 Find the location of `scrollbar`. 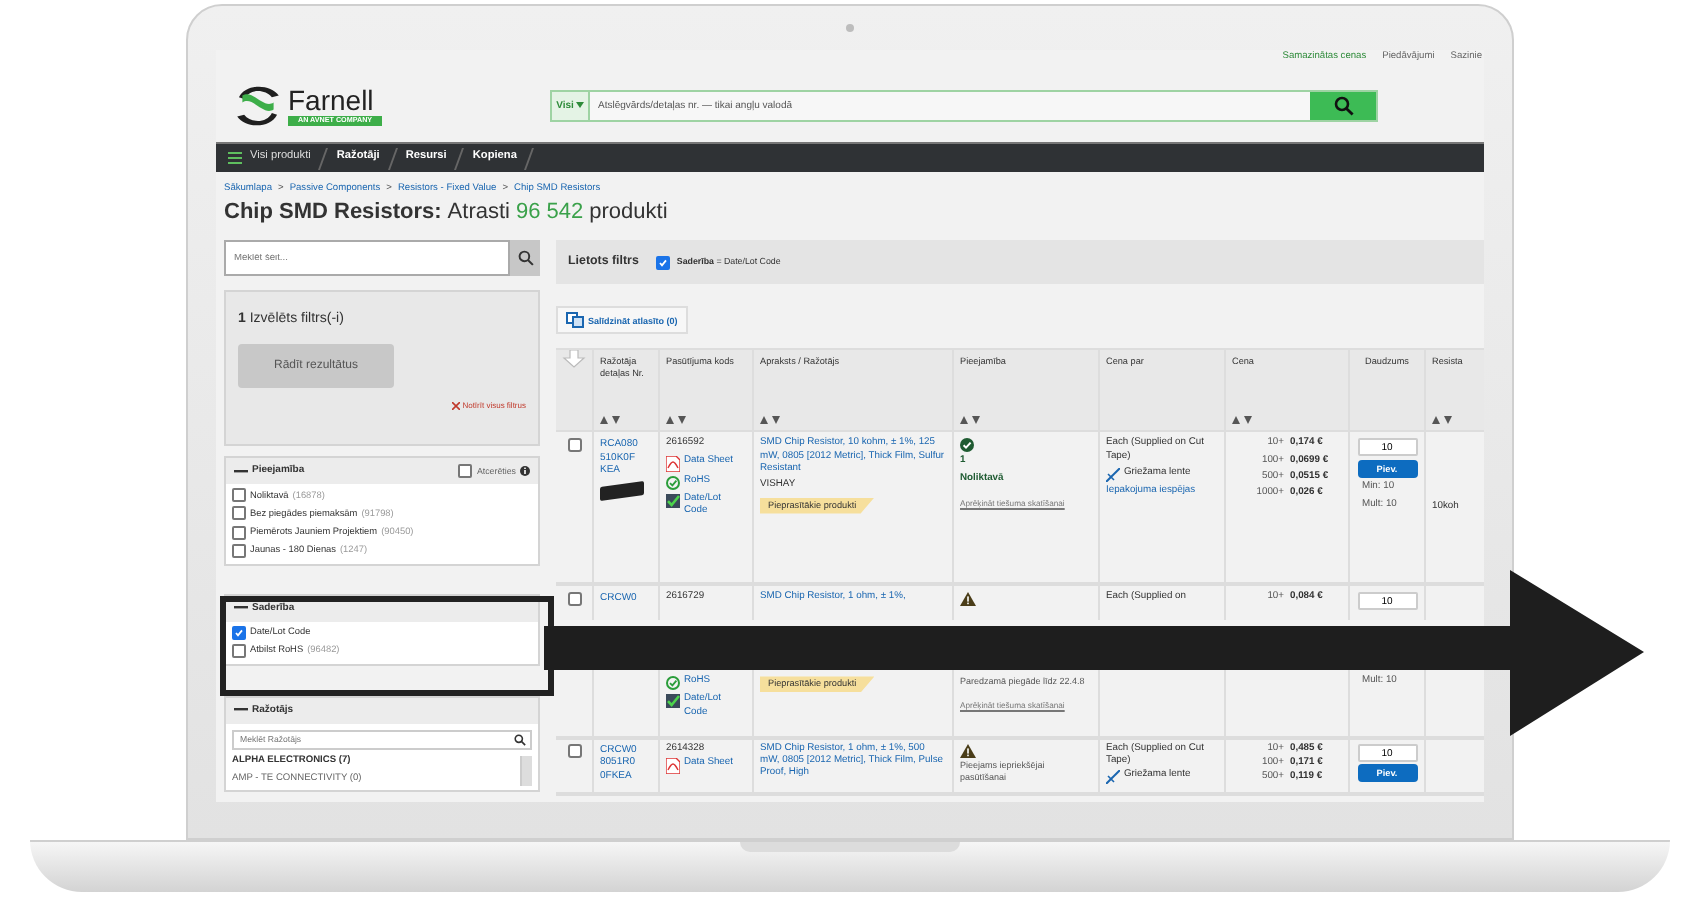

scrollbar is located at coordinates (526, 771).